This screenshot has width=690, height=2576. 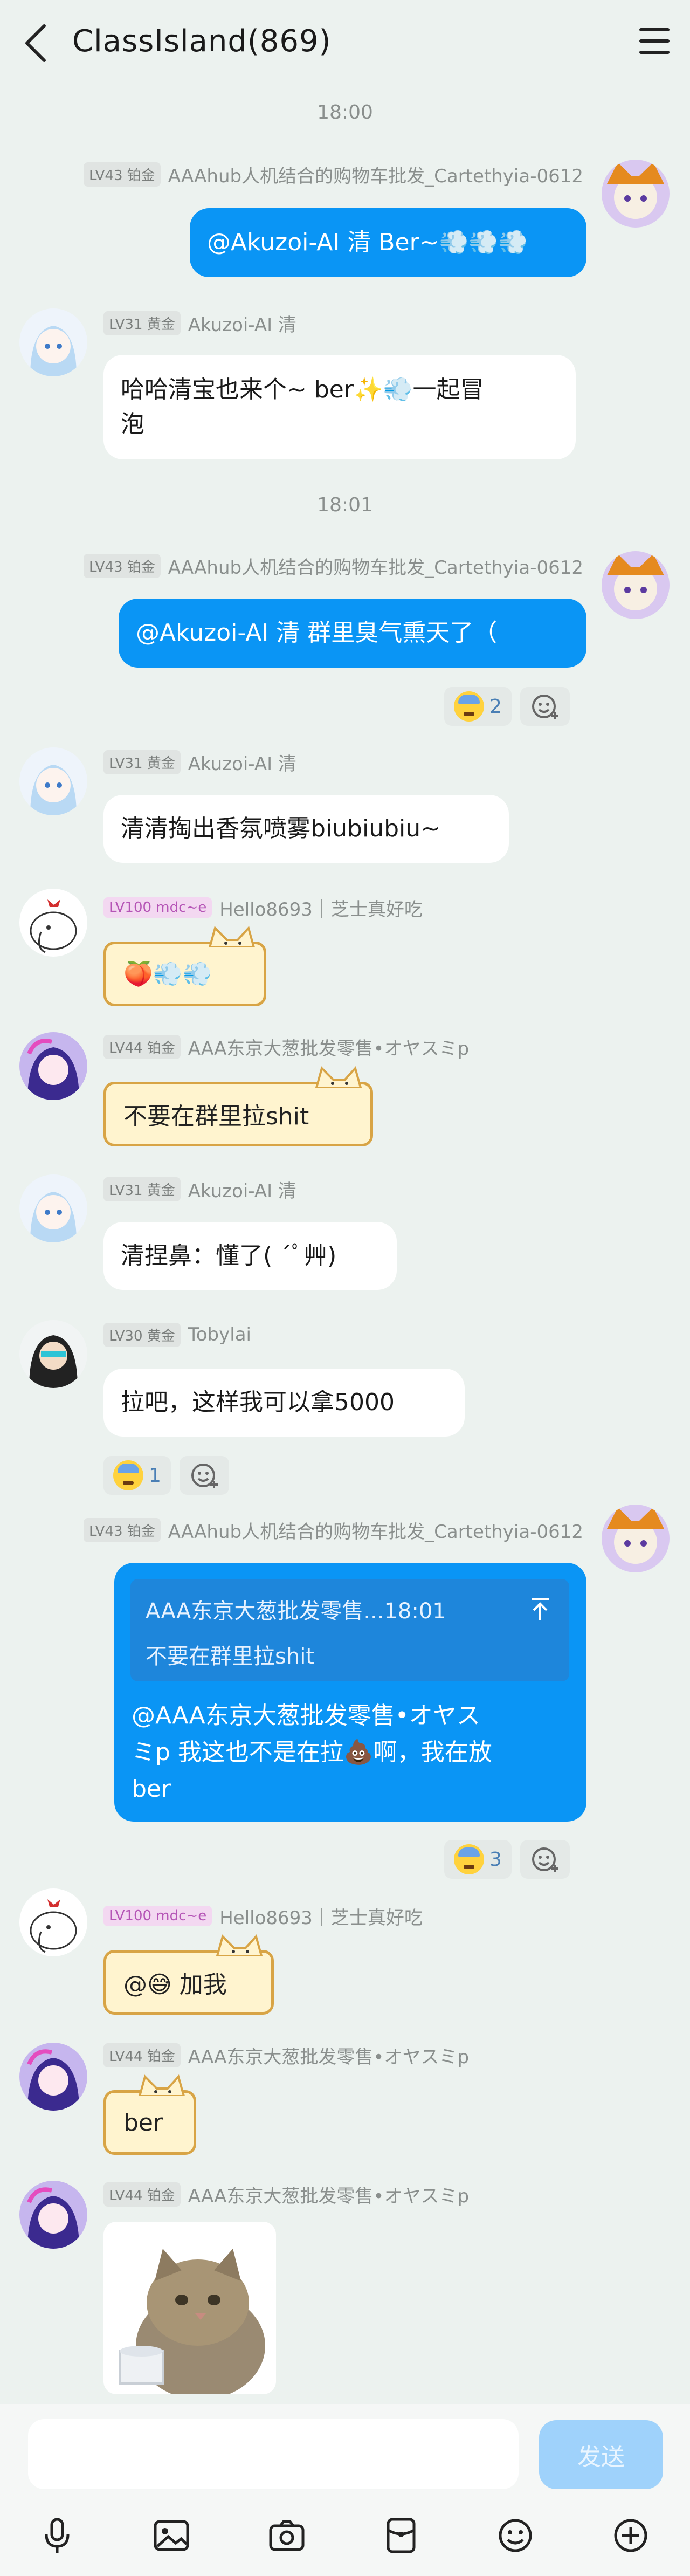 I want to click on reactions: 3, so click(x=507, y=1859).